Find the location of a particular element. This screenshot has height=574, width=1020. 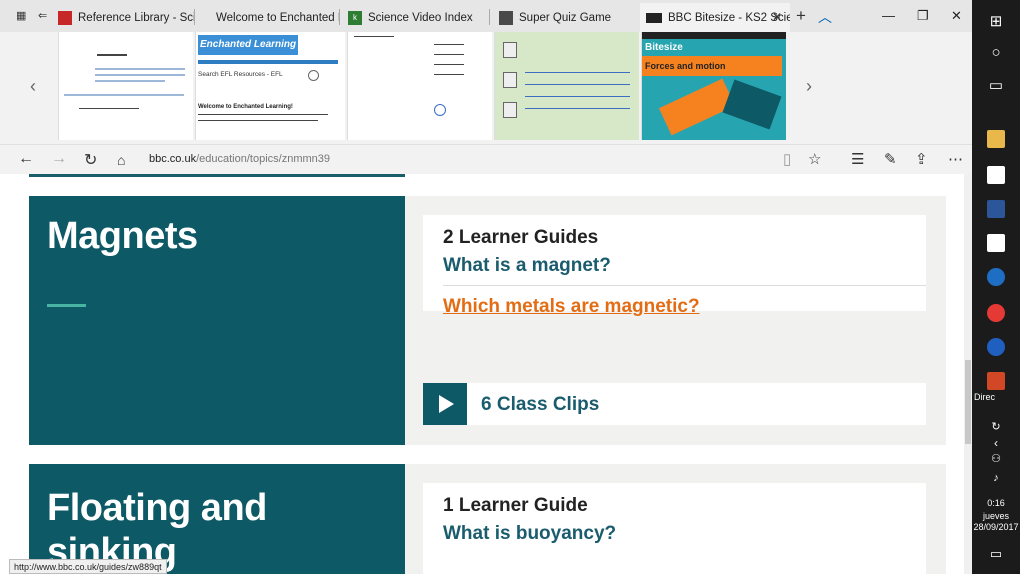

class-clips-button: 6 Class Clips is located at coordinates (674, 404).